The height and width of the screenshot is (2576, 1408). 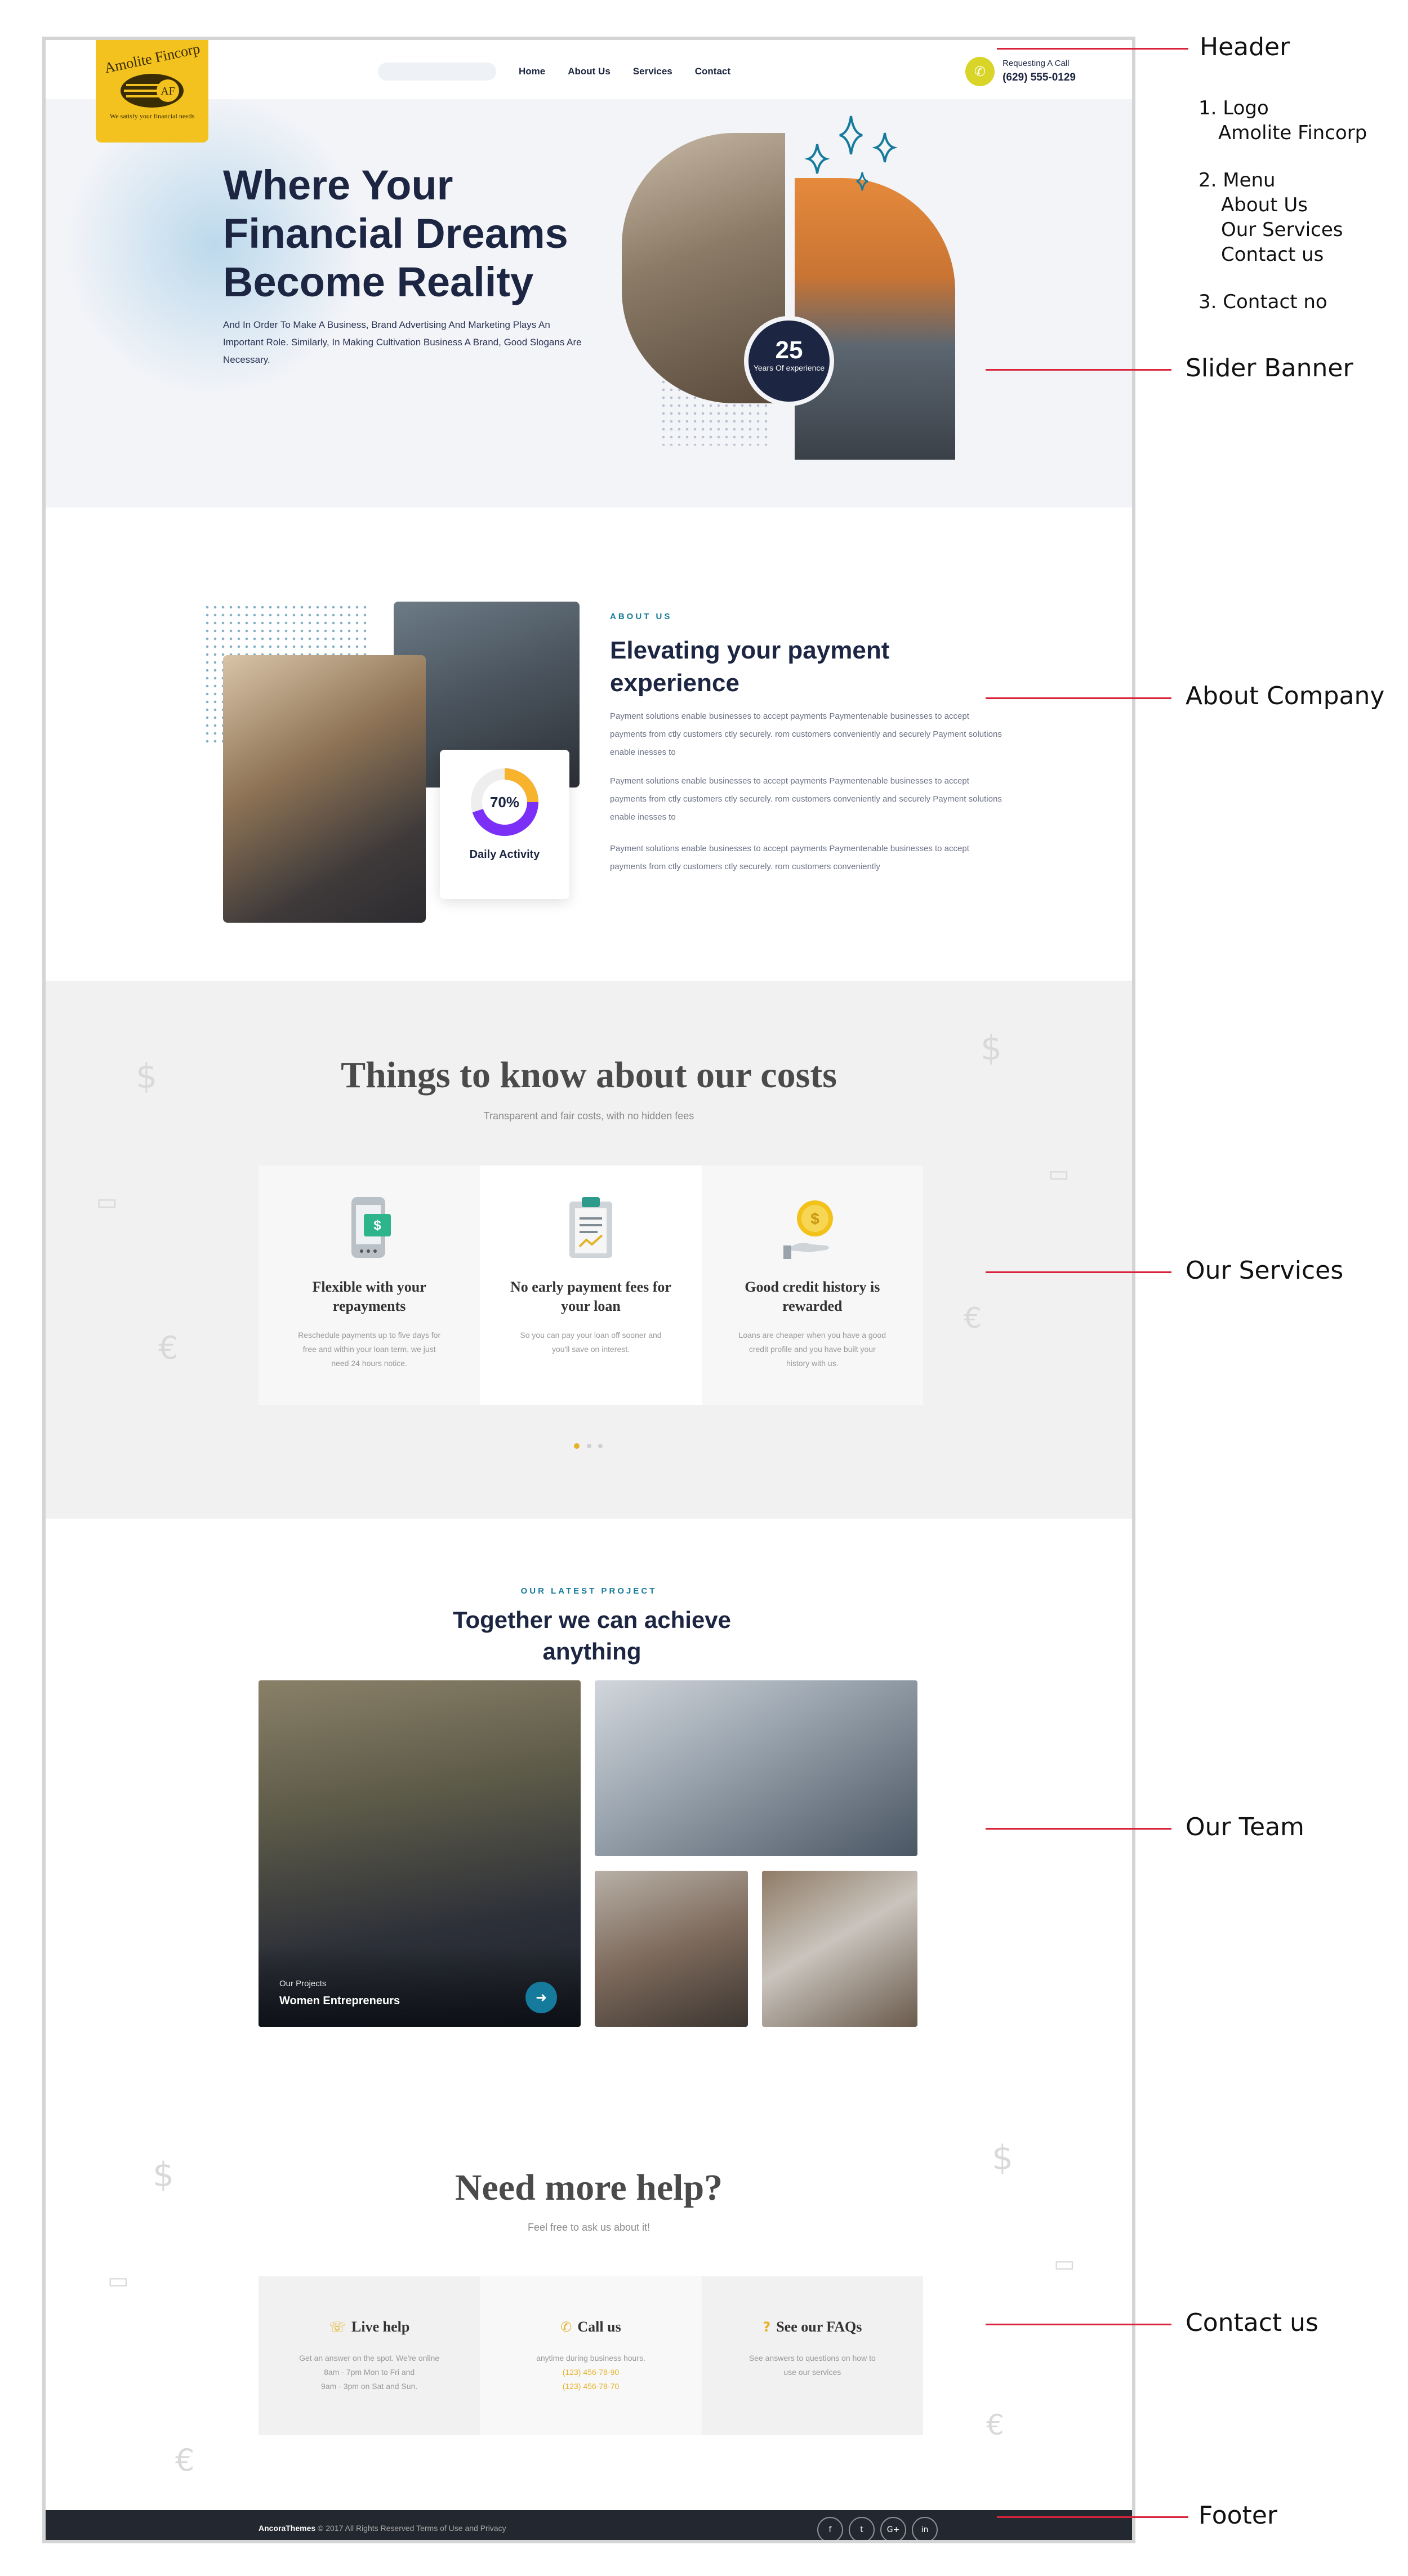 What do you see at coordinates (812, 2372) in the screenshot?
I see `help-line: use our services` at bounding box center [812, 2372].